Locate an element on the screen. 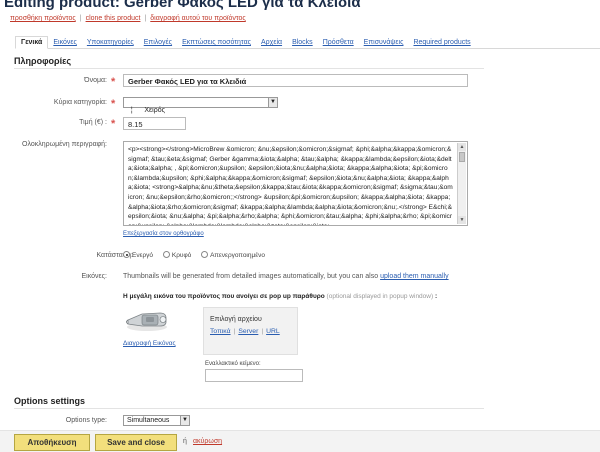  file-source-url: URL is located at coordinates (273, 331).